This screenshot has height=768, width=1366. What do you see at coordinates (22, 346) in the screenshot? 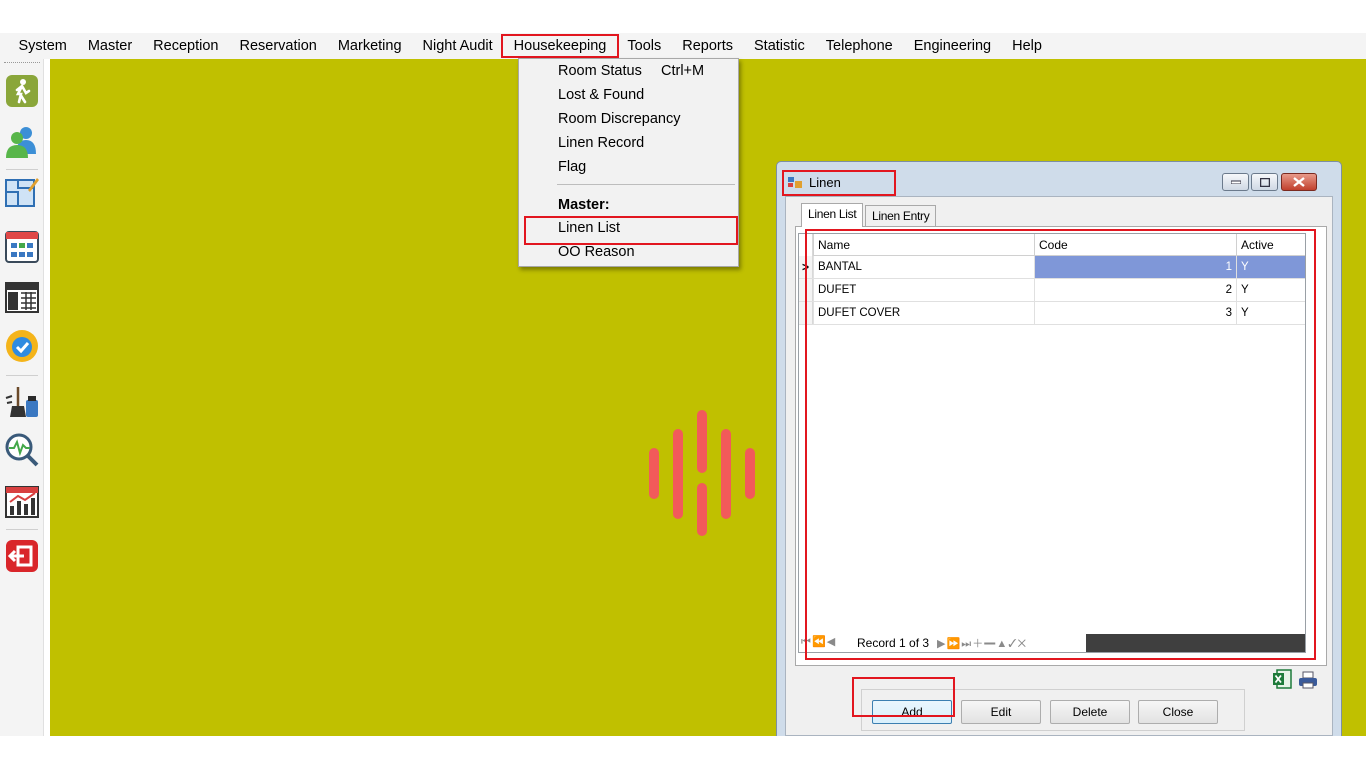
I see `available-badge-icon` at bounding box center [22, 346].